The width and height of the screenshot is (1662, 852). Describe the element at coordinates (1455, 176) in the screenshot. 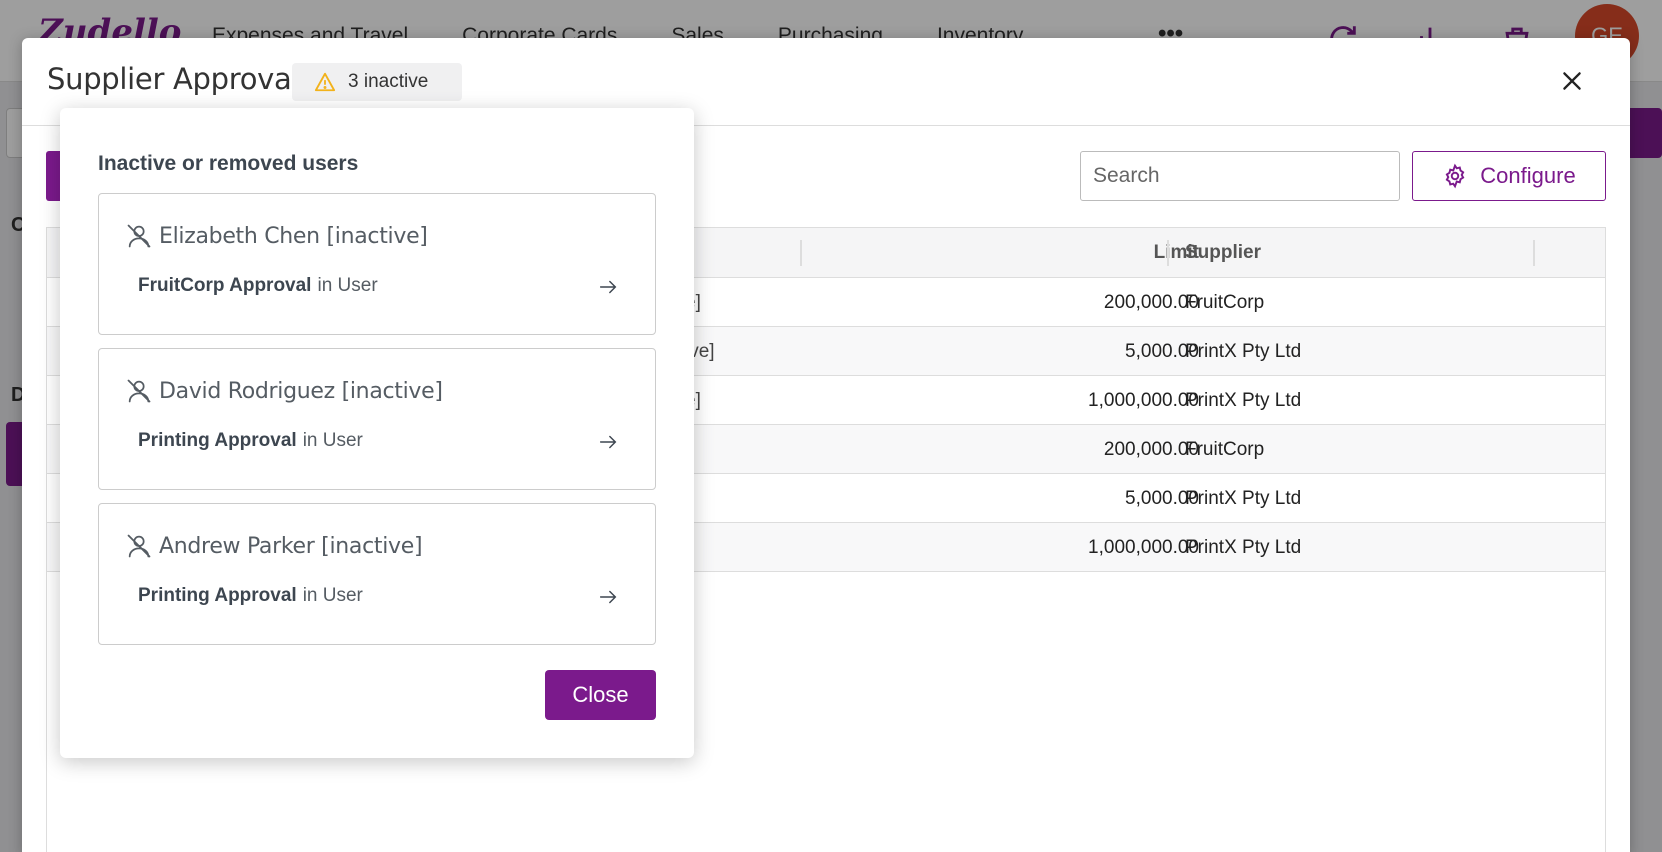

I see `gear-icon` at that location.